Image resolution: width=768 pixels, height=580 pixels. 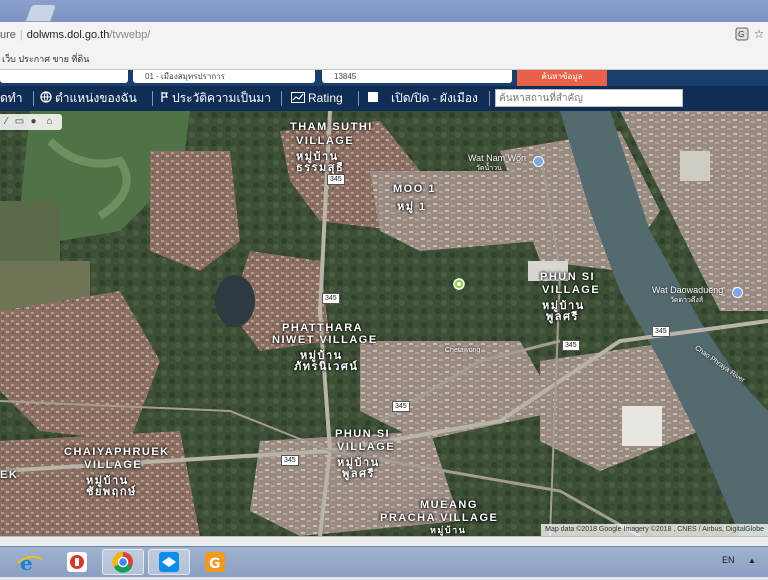 What do you see at coordinates (117, 452) in the screenshot?
I see `map-label: CHAIYAPHRUEK` at bounding box center [117, 452].